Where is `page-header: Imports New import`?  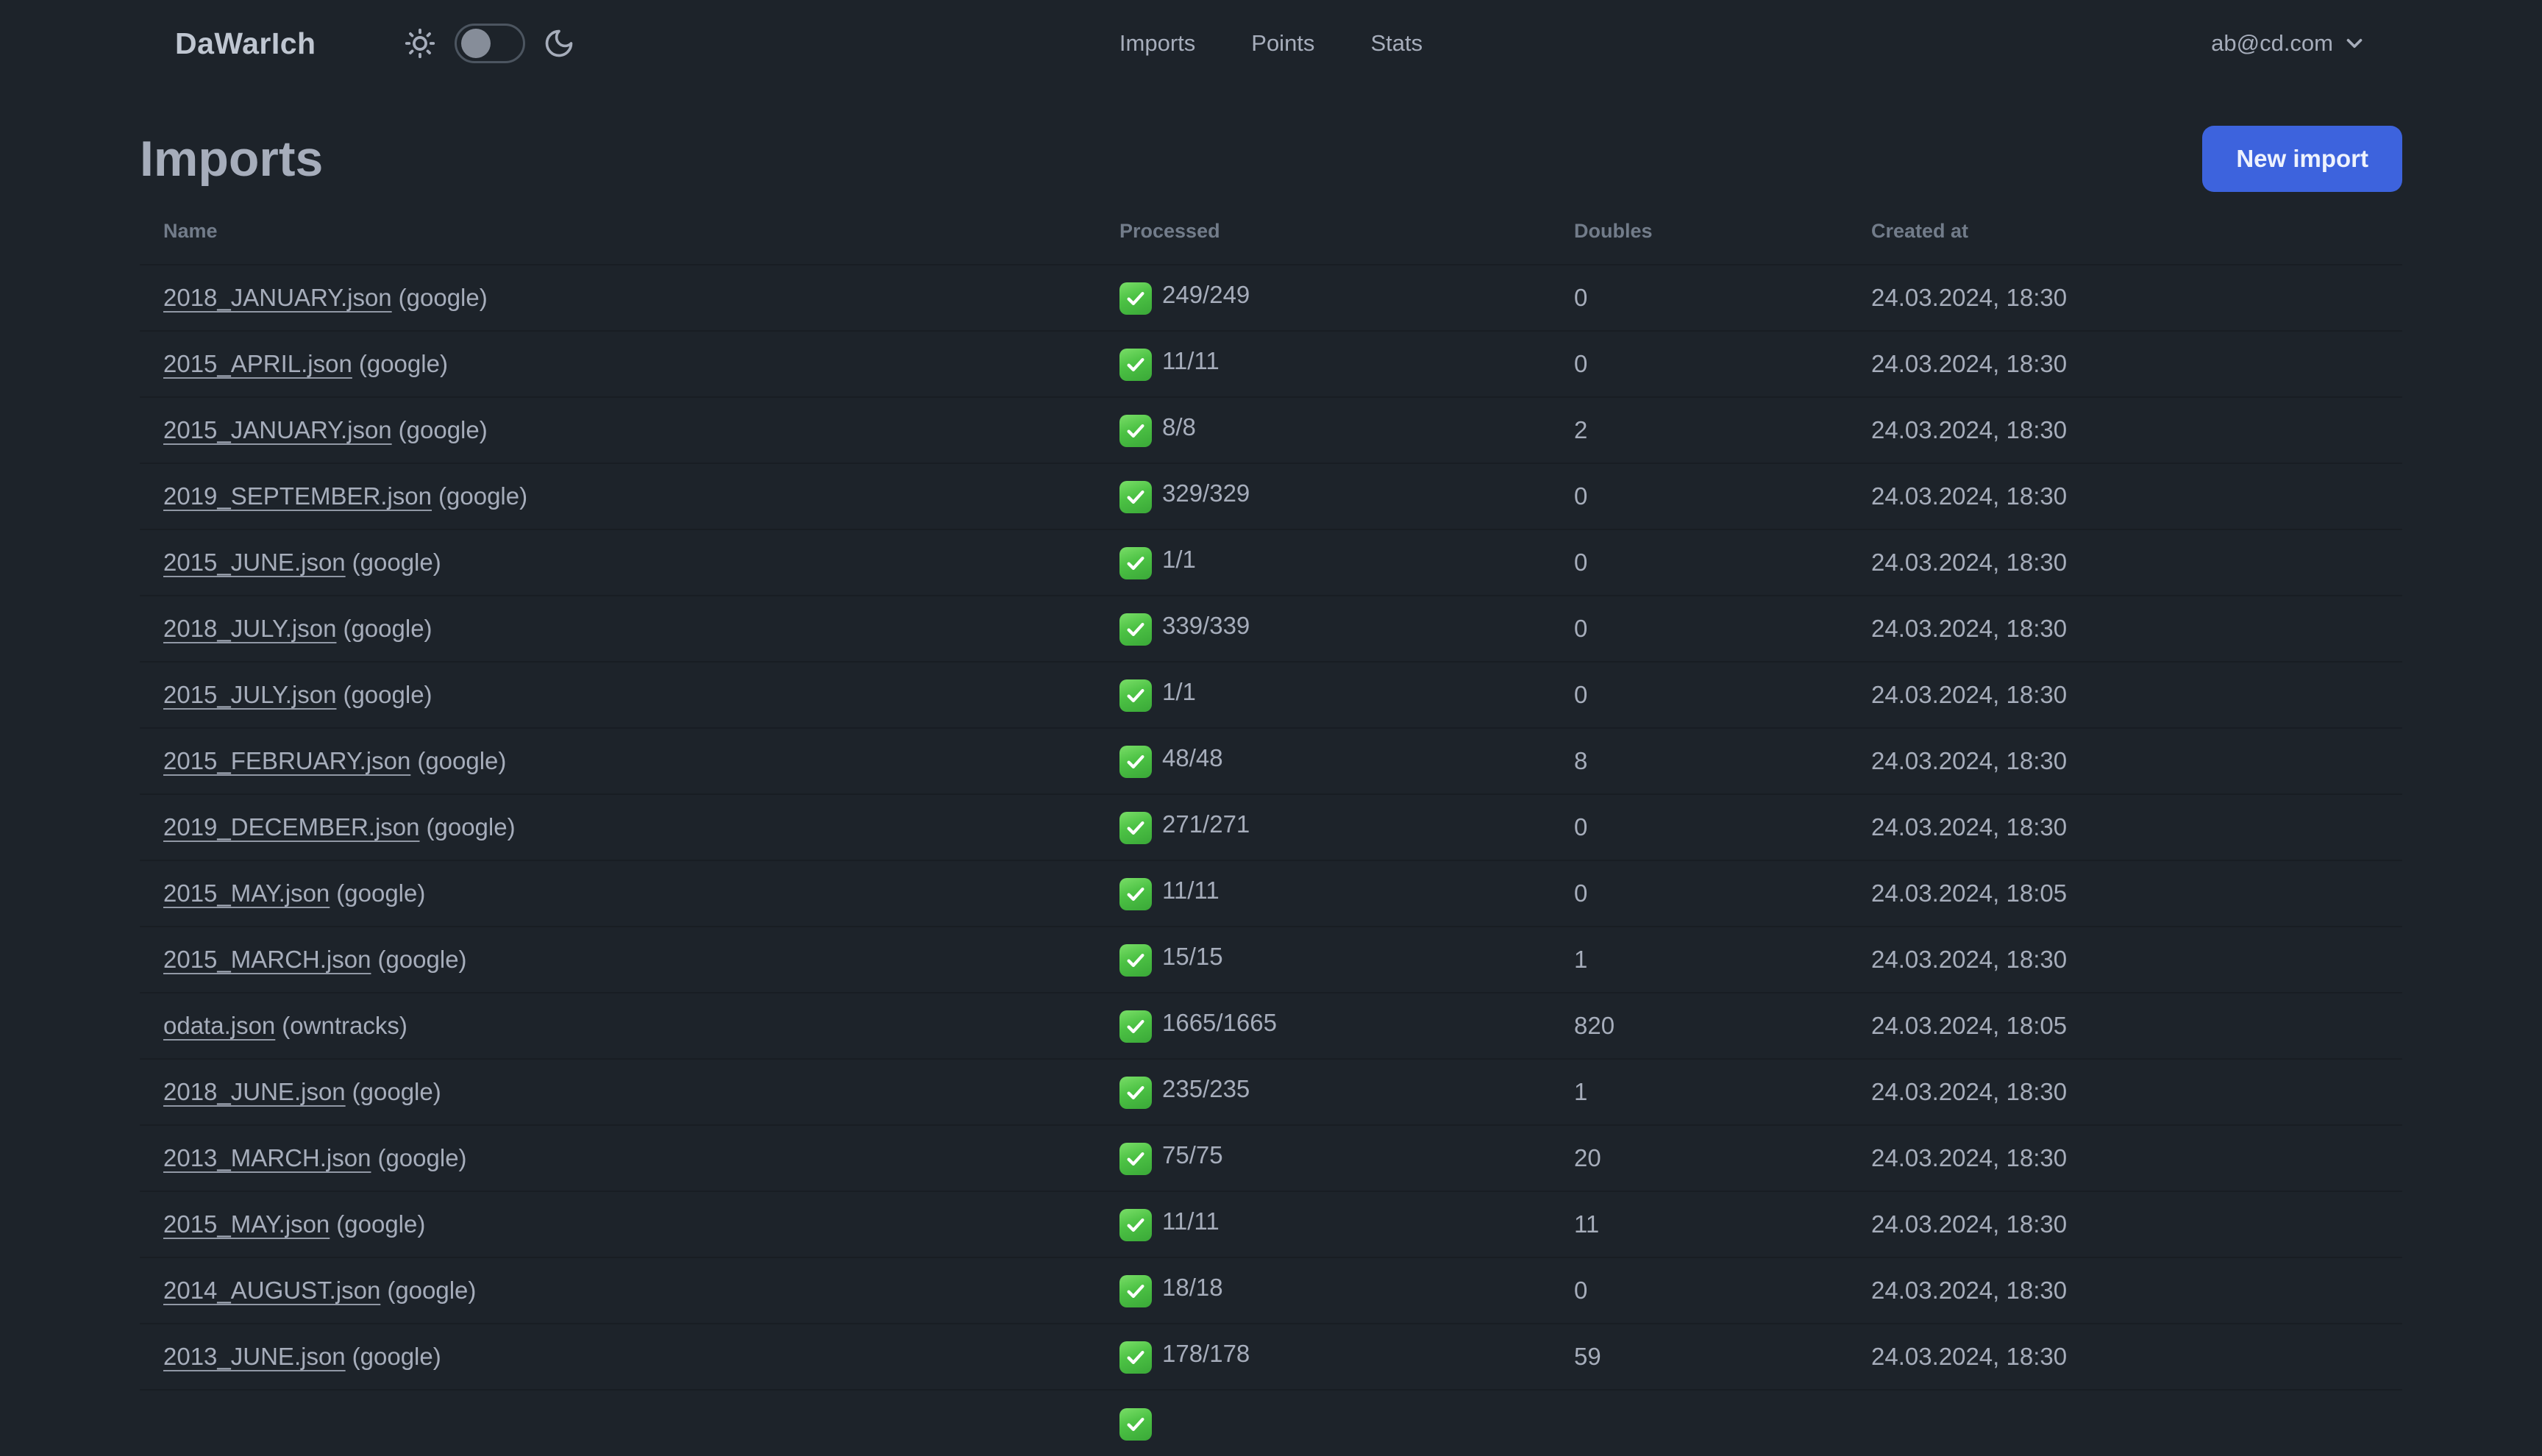
page-header: Imports New import is located at coordinates (1271, 159).